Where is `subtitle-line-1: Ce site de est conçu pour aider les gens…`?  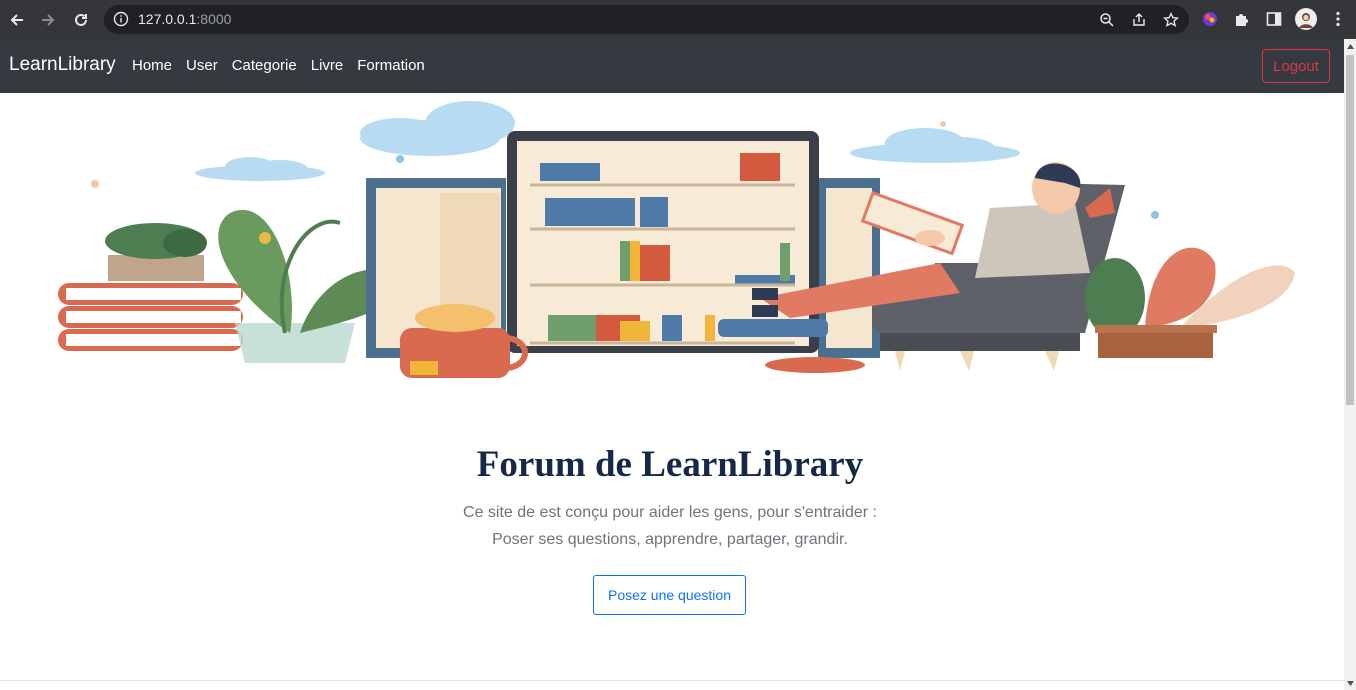 subtitle-line-1: Ce site de est conçu pour aider les gens… is located at coordinates (670, 512).